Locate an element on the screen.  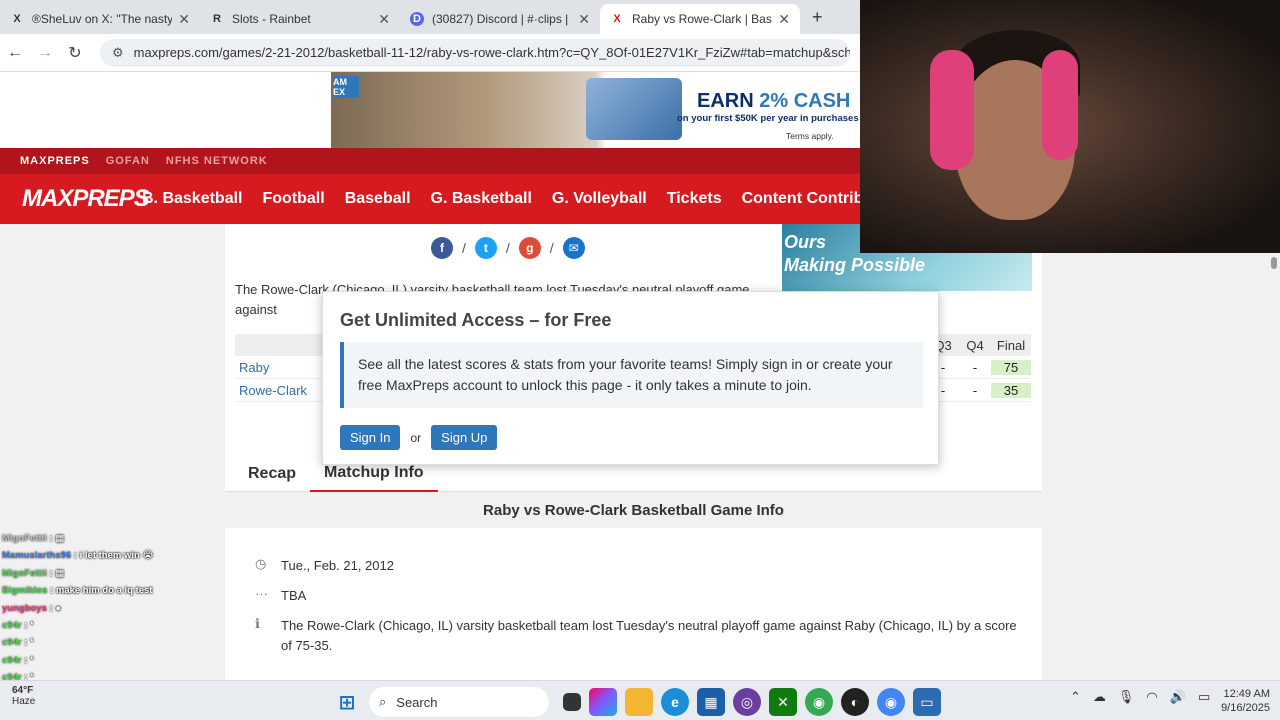
info-date: ◷ Tue., Feb. 21, 2012 is located at coordinates (638, 566).